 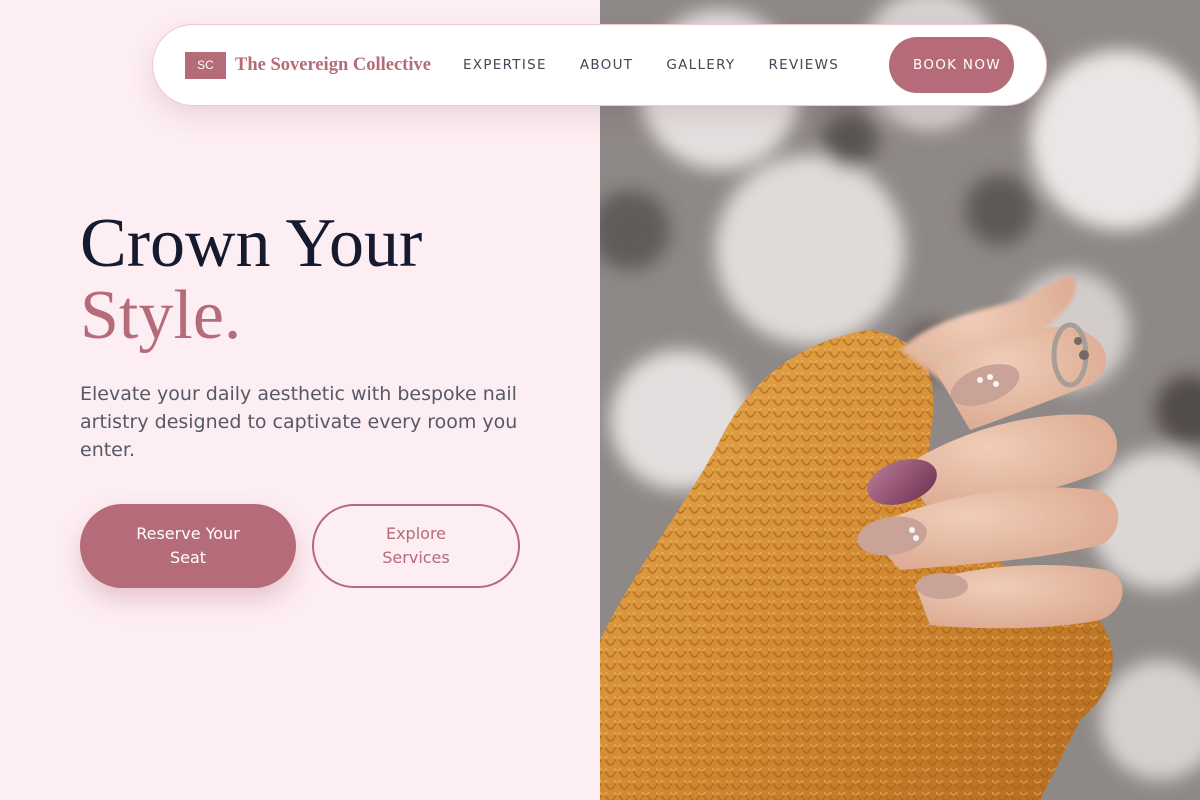 I want to click on hero-headline: Crown Your Style., so click(x=251, y=280).